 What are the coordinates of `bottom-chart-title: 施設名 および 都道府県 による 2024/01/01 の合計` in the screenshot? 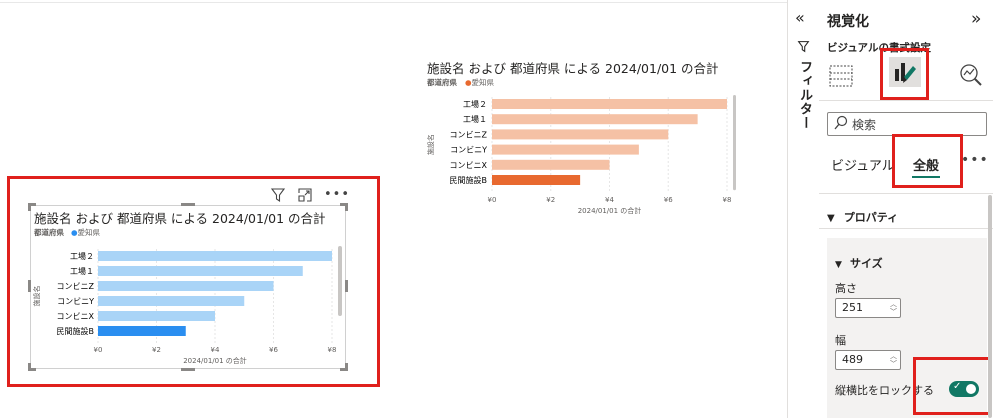 It's located at (180, 218).